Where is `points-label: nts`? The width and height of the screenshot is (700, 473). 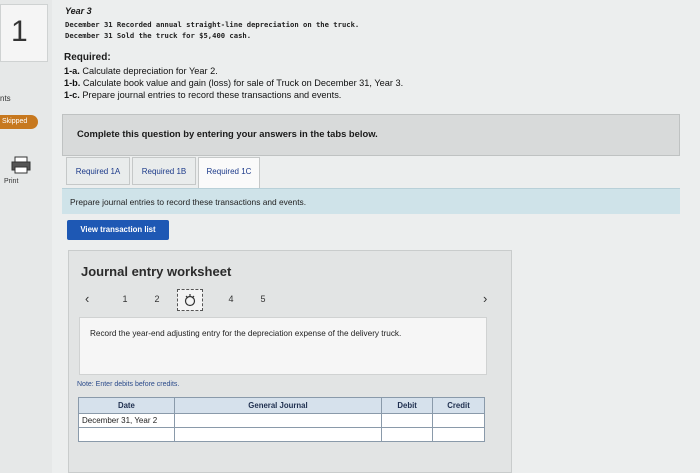
points-label: nts is located at coordinates (5, 98).